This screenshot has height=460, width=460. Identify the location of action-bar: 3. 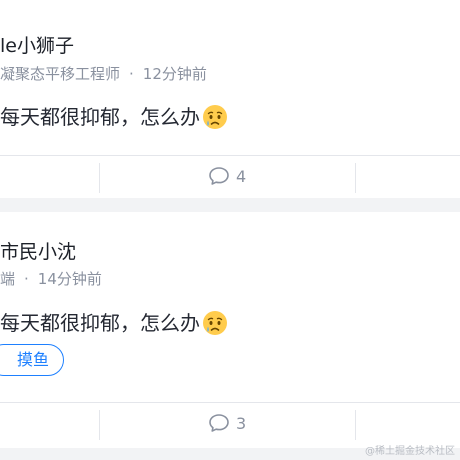
(230, 422).